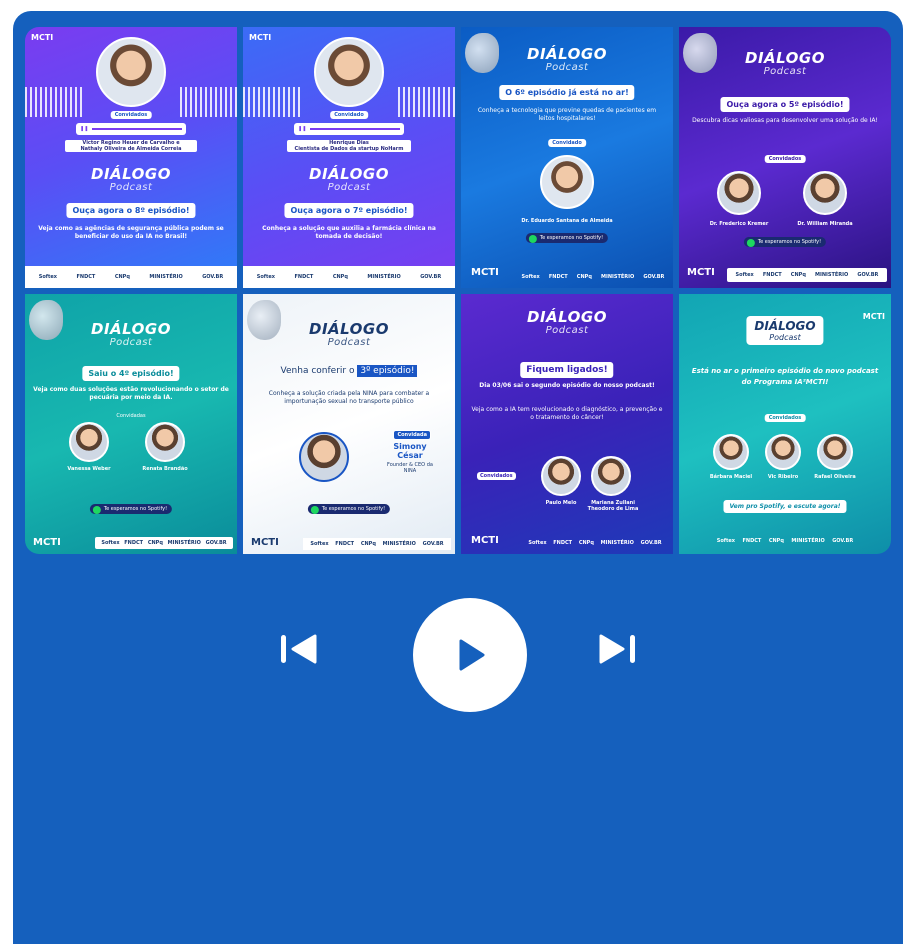 The width and height of the screenshot is (903, 944). I want to click on guest-name: Renata Brandão, so click(165, 468).